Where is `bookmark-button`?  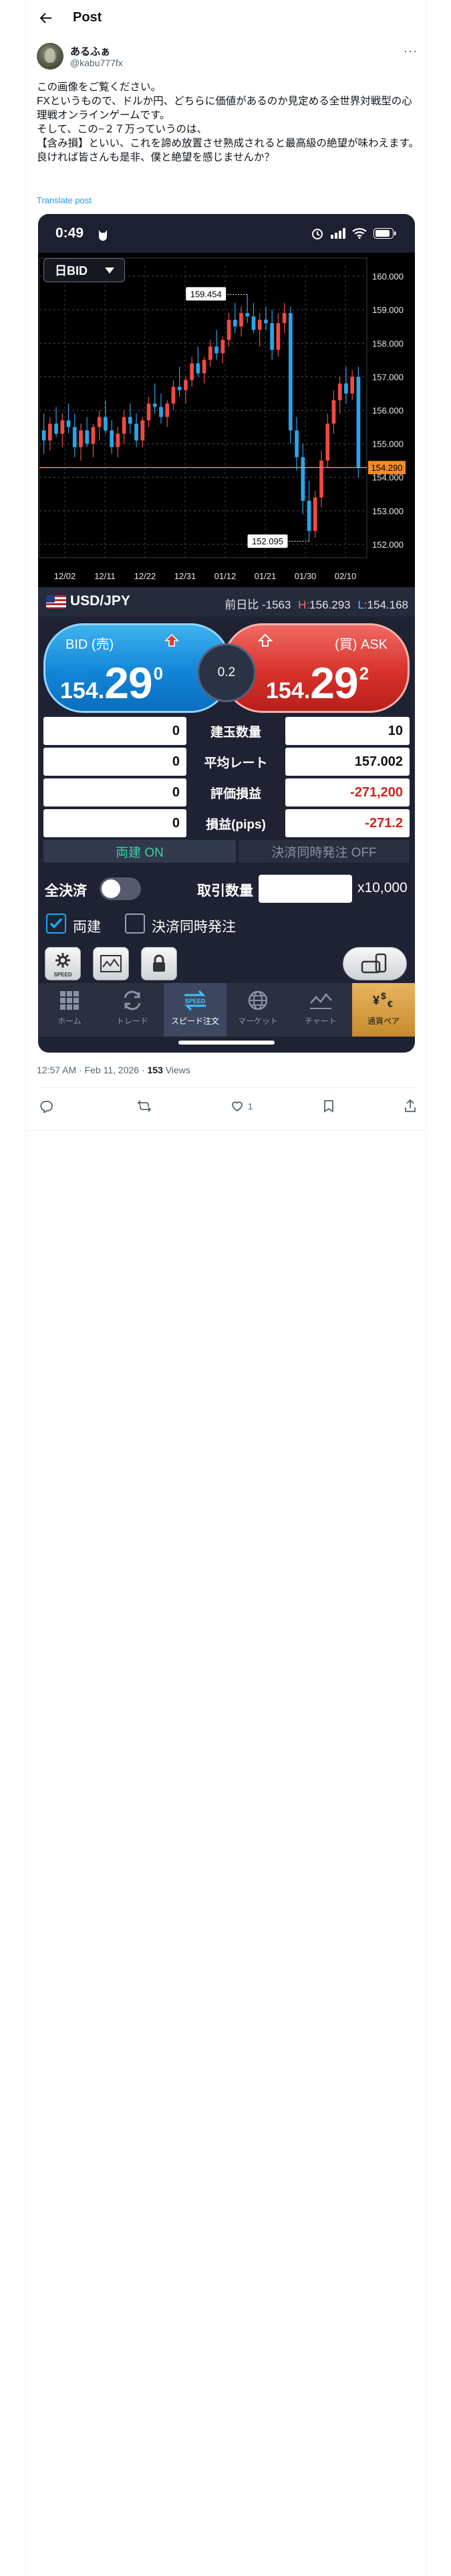 bookmark-button is located at coordinates (329, 1106).